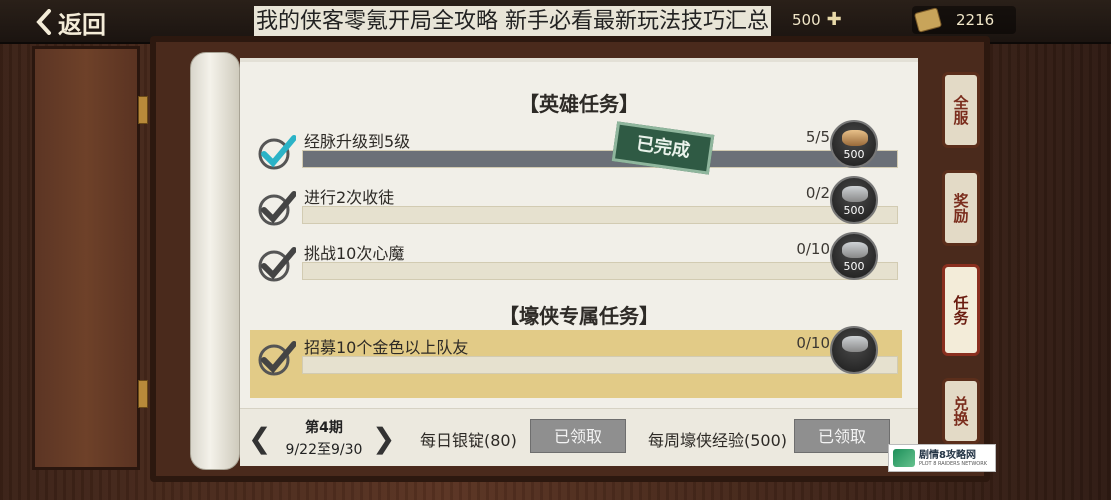  I want to click on task-row: 挑战10次心魔 0/10 500, so click(576, 260).